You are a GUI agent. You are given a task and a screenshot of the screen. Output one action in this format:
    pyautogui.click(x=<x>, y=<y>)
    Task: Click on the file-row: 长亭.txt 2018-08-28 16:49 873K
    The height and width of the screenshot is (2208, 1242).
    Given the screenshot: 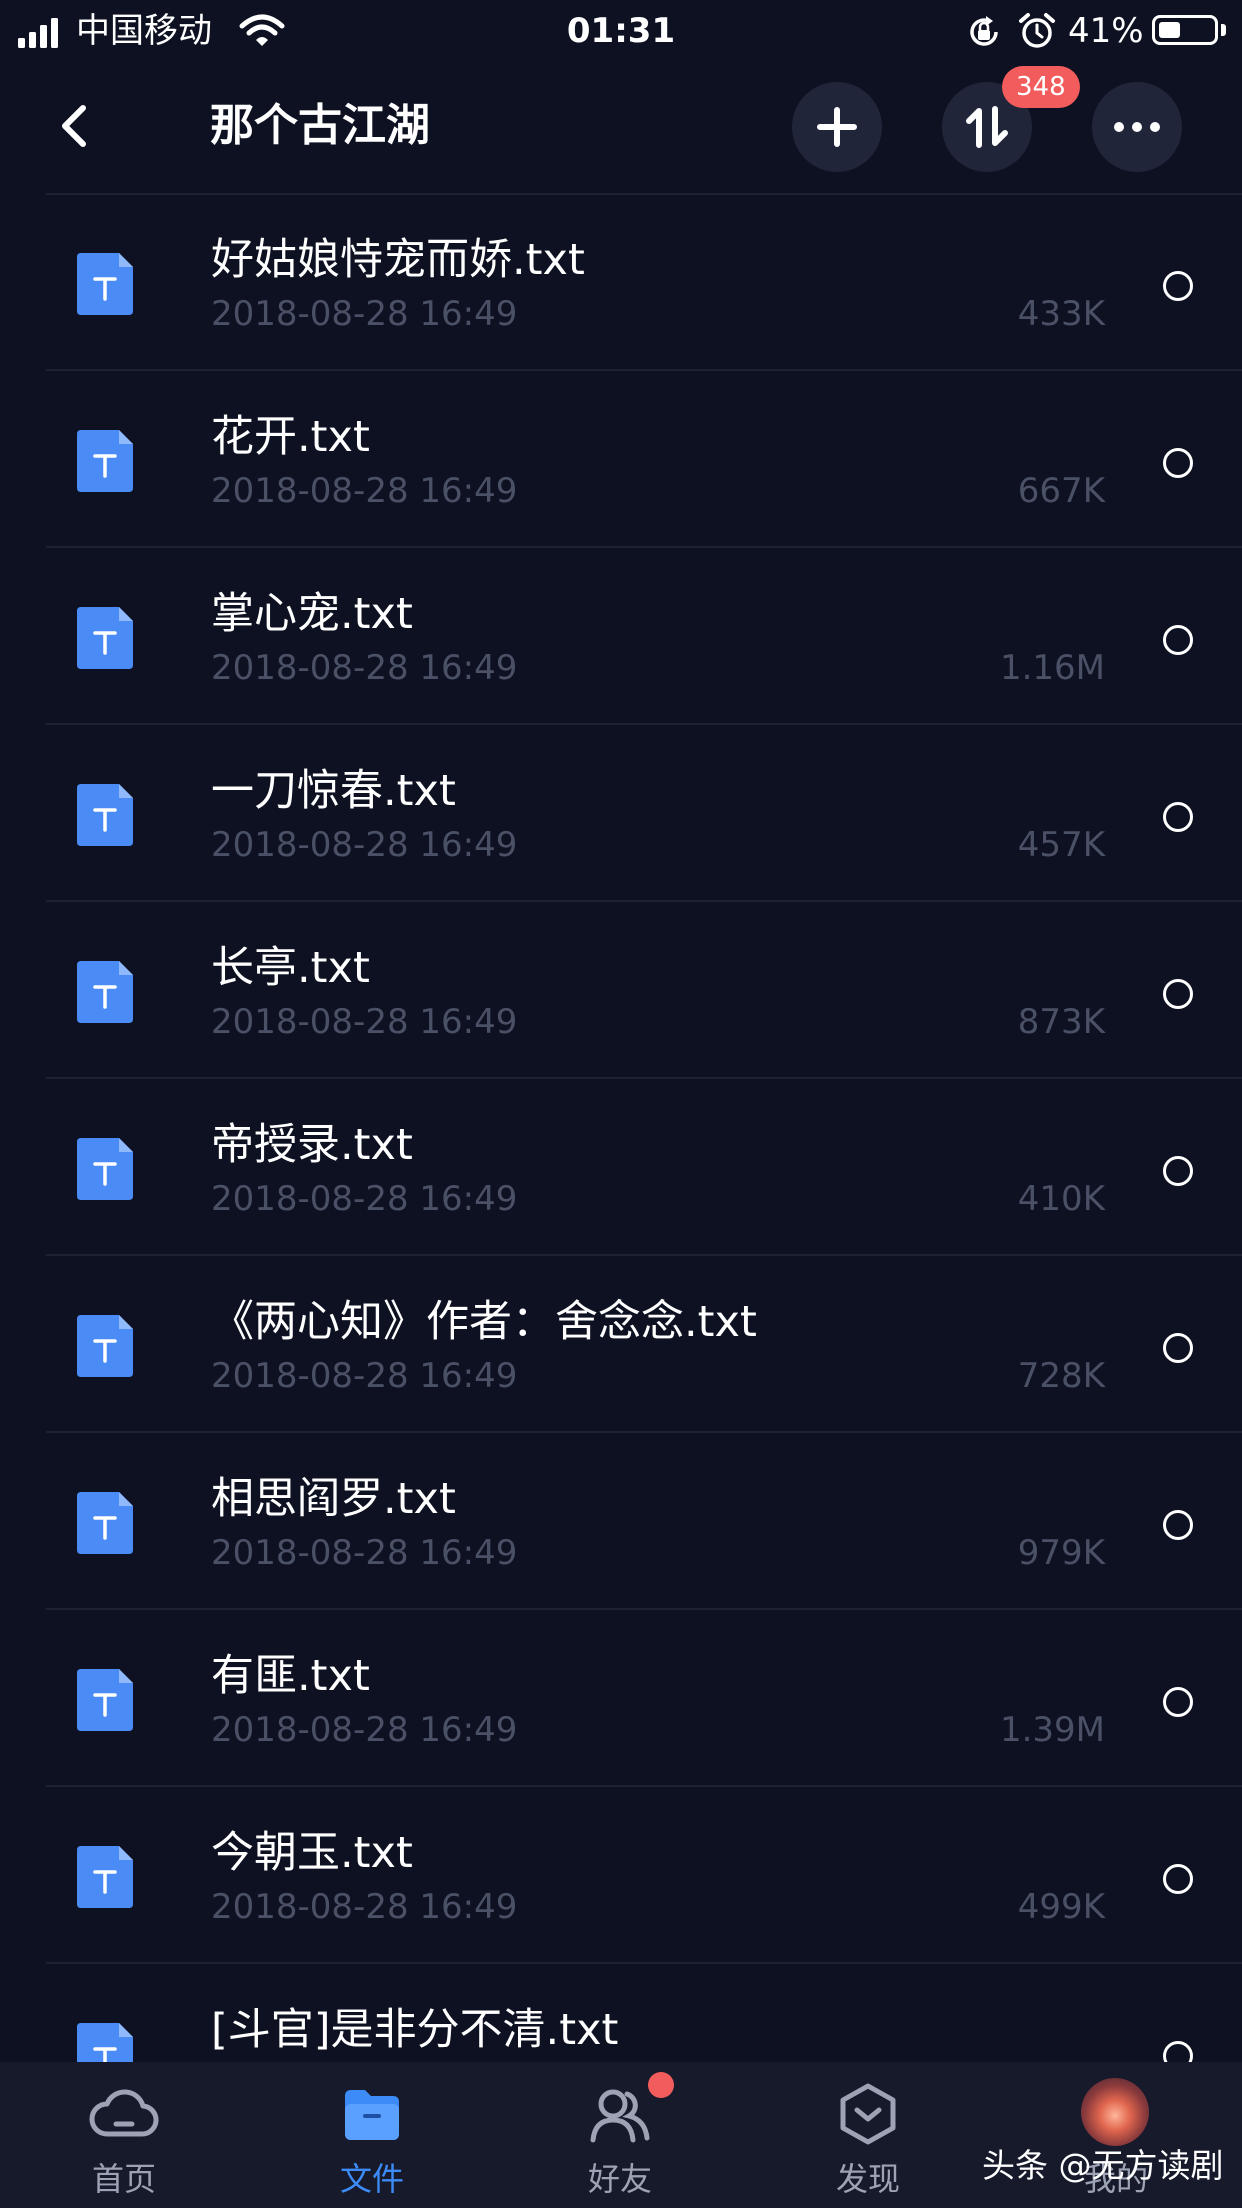 What is the action you would take?
    pyautogui.click(x=644, y=990)
    